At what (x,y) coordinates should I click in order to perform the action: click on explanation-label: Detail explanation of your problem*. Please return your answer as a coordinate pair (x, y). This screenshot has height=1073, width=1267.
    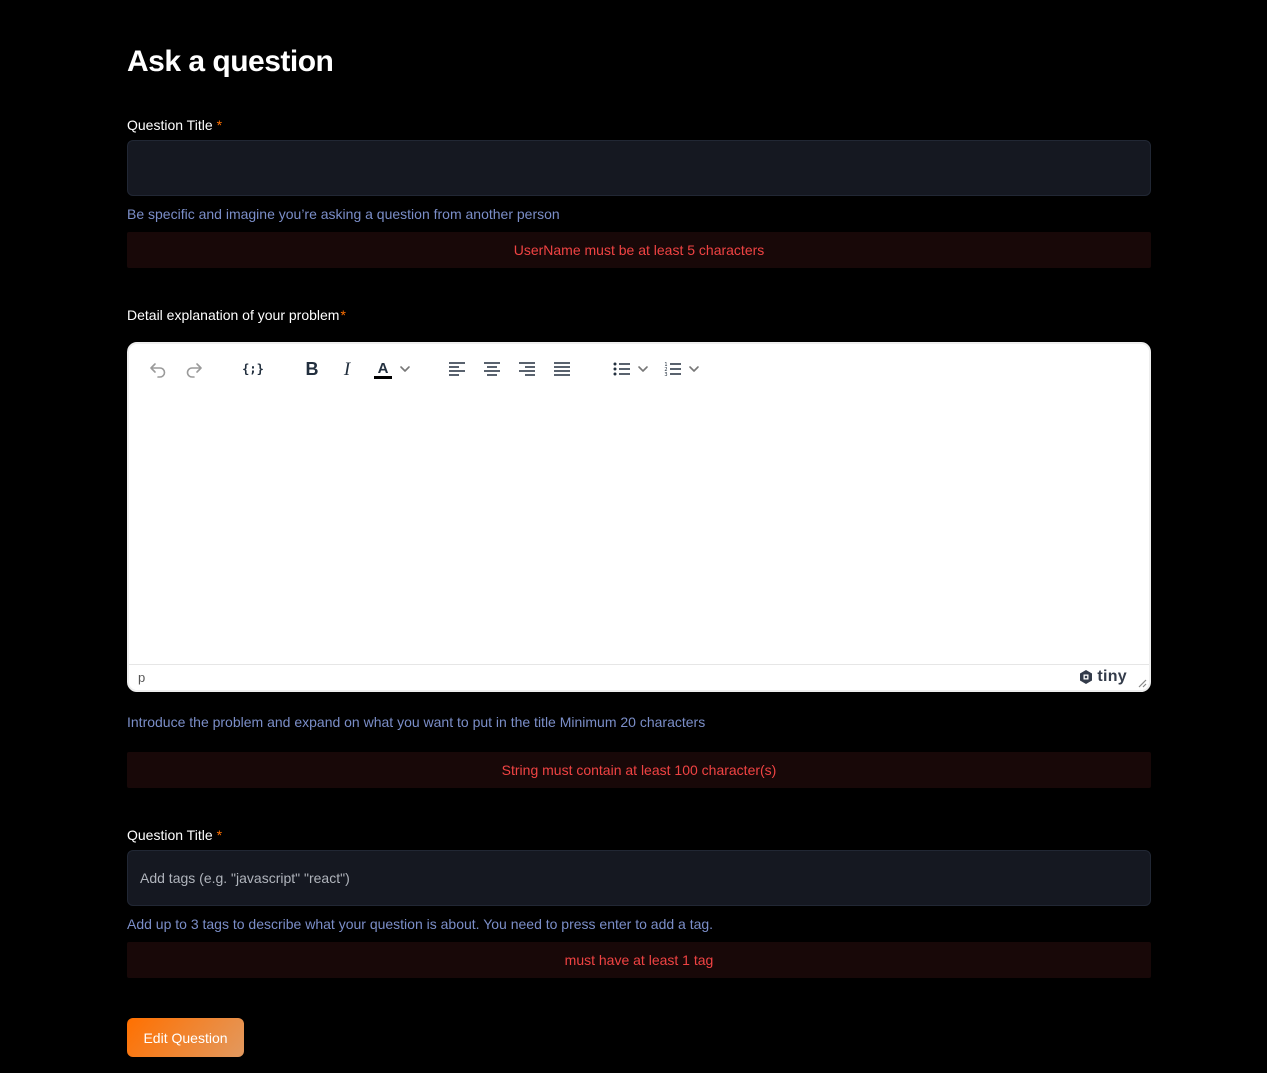
    Looking at the image, I should click on (236, 315).